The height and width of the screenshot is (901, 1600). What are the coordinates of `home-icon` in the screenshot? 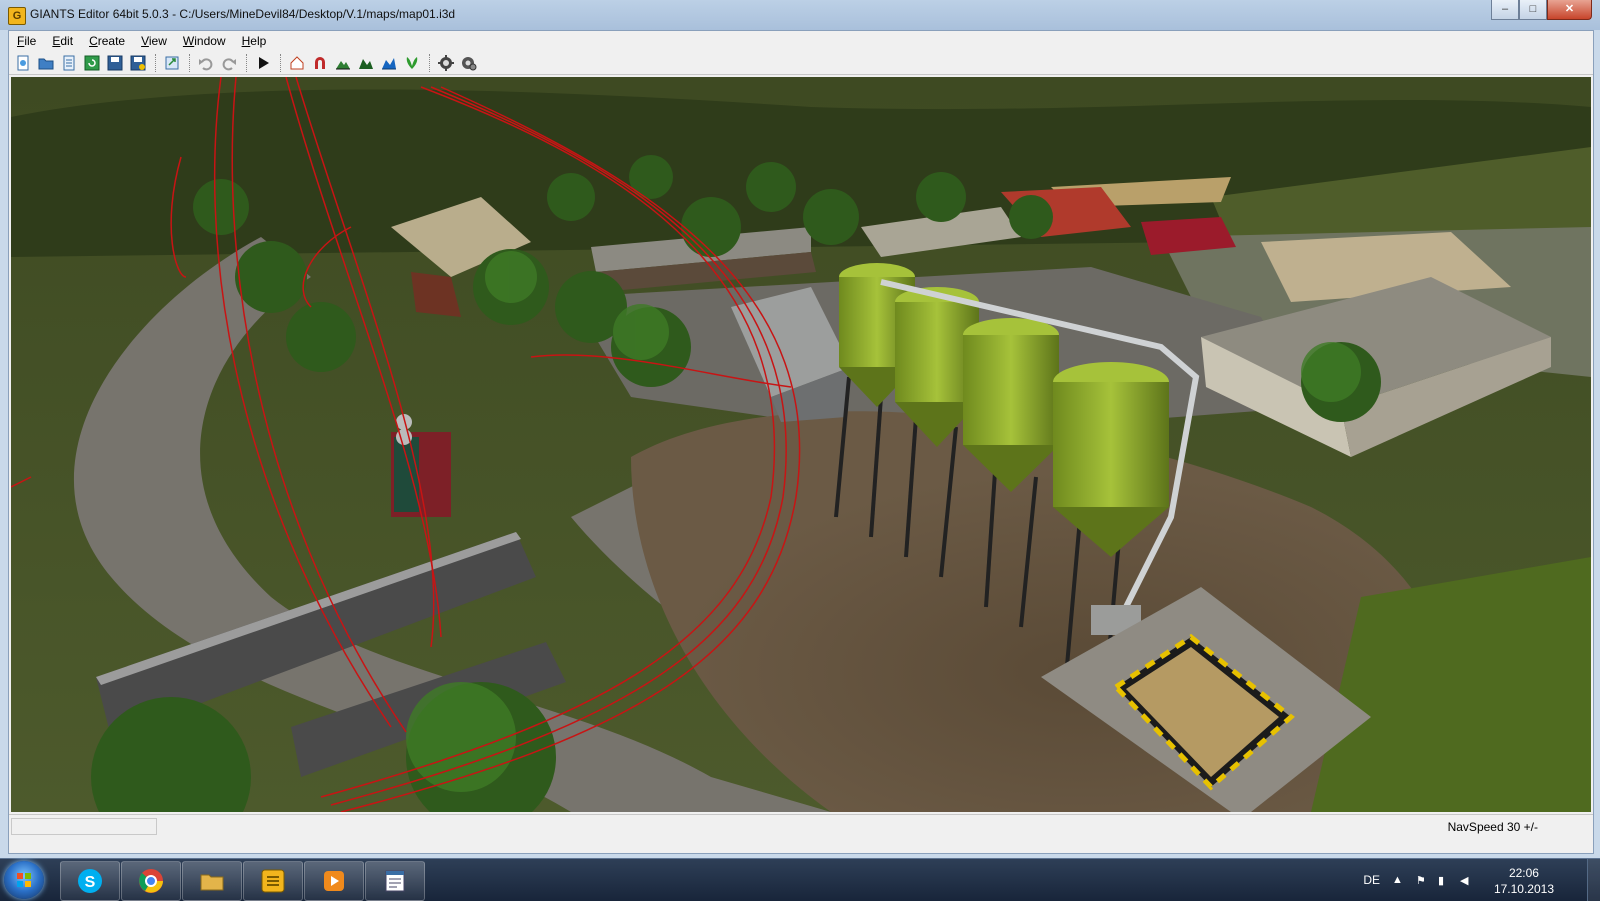 It's located at (297, 63).